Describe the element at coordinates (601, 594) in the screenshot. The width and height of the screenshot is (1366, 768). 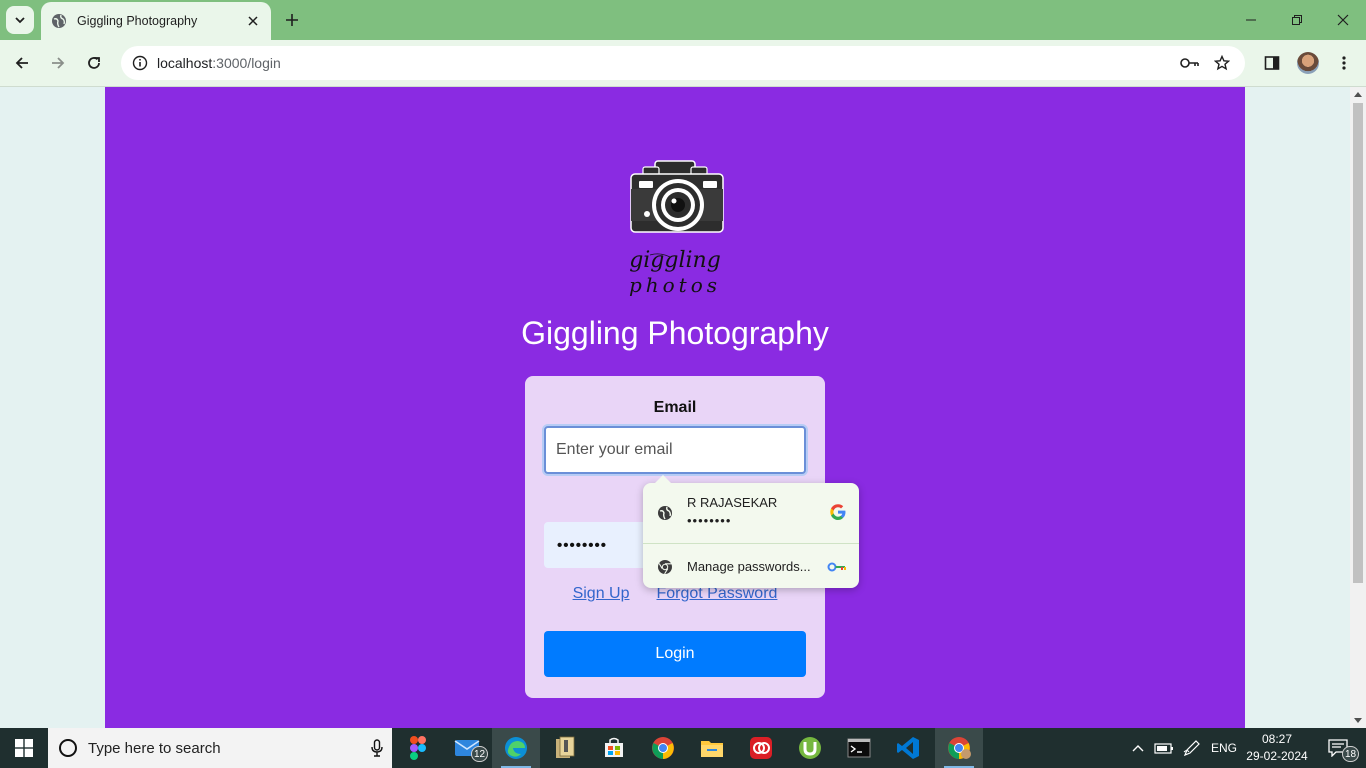
I see `signup-link: Sign Up` at that location.